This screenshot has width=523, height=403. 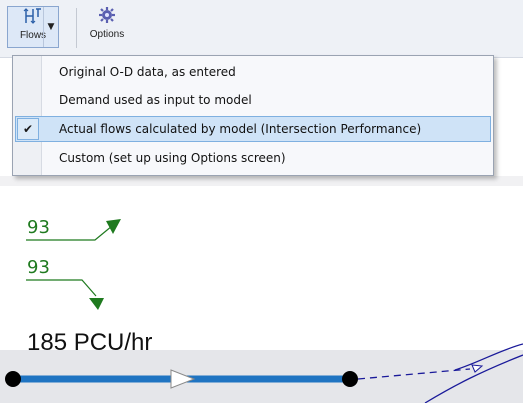 What do you see at coordinates (38, 267) in the screenshot?
I see `flow-value-bottom: 93` at bounding box center [38, 267].